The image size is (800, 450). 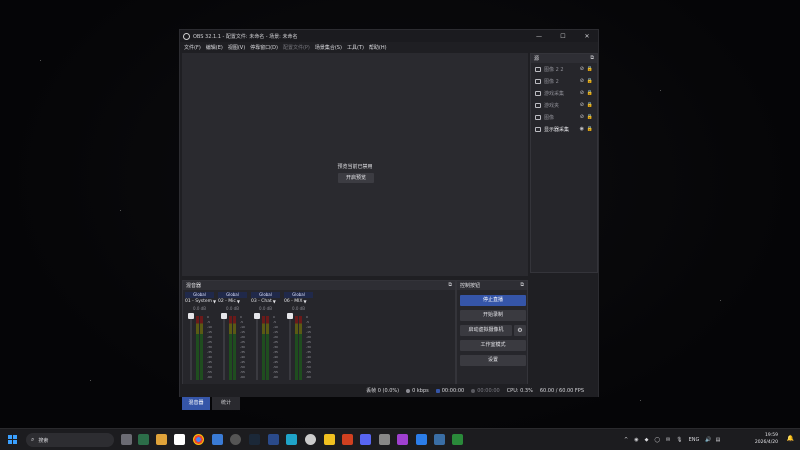 I want to click on meter-tick-label: -40, so click(x=242, y=357).